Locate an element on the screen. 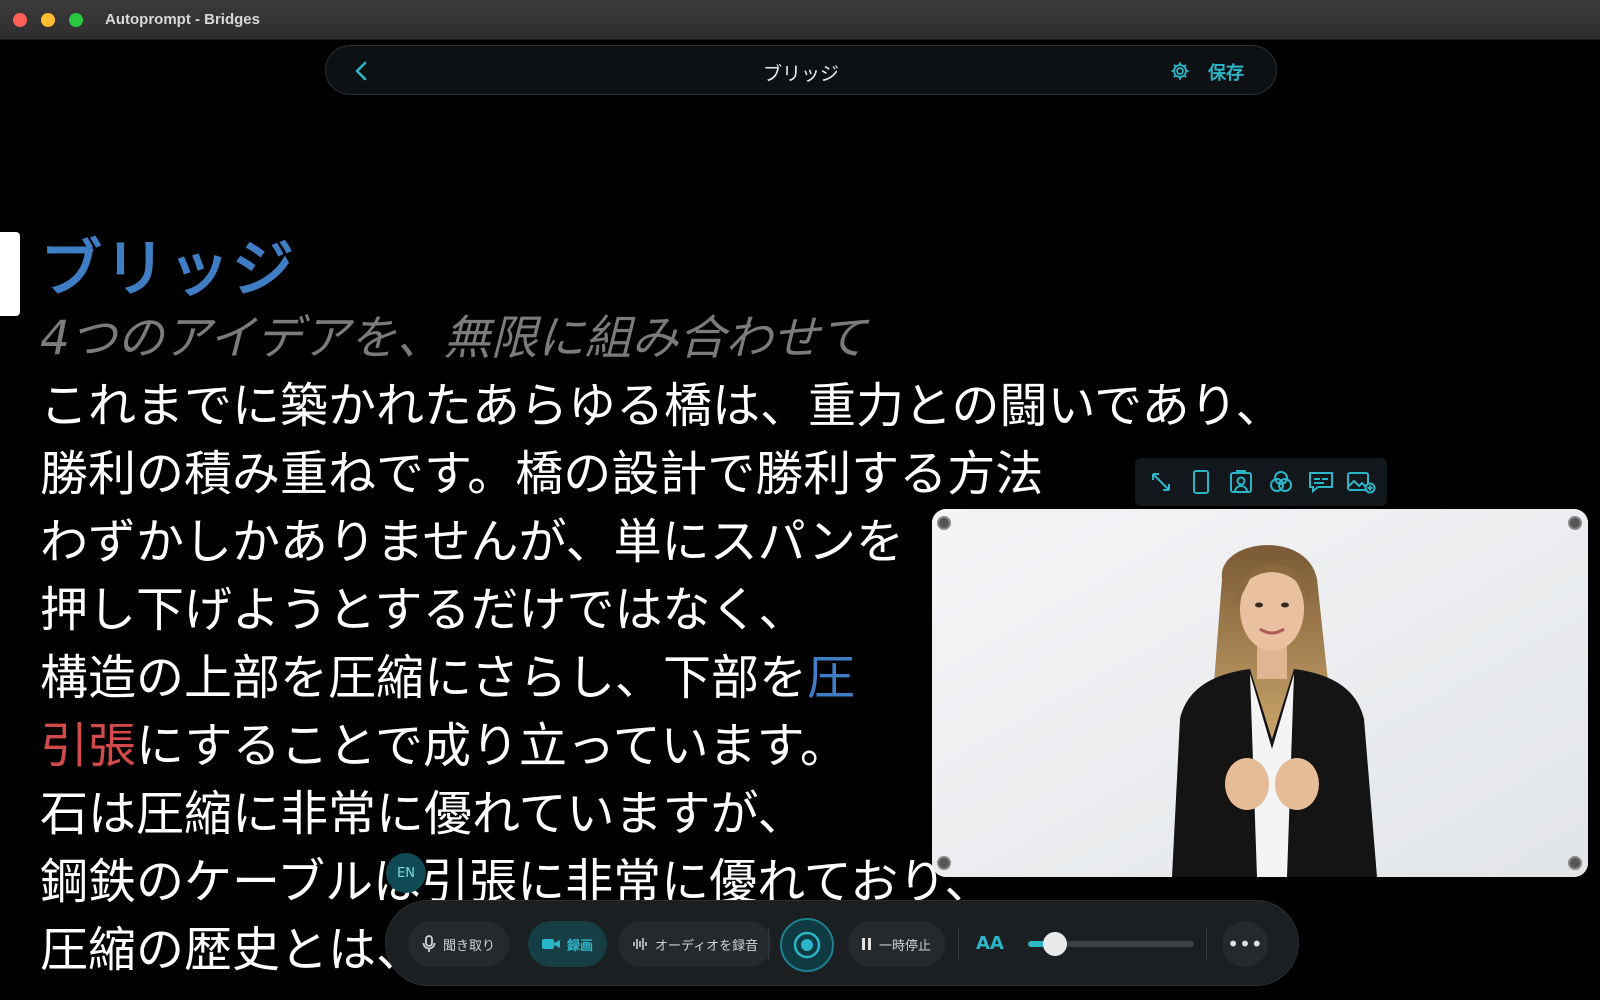  script-title: ブリッジ is located at coordinates (168, 268).